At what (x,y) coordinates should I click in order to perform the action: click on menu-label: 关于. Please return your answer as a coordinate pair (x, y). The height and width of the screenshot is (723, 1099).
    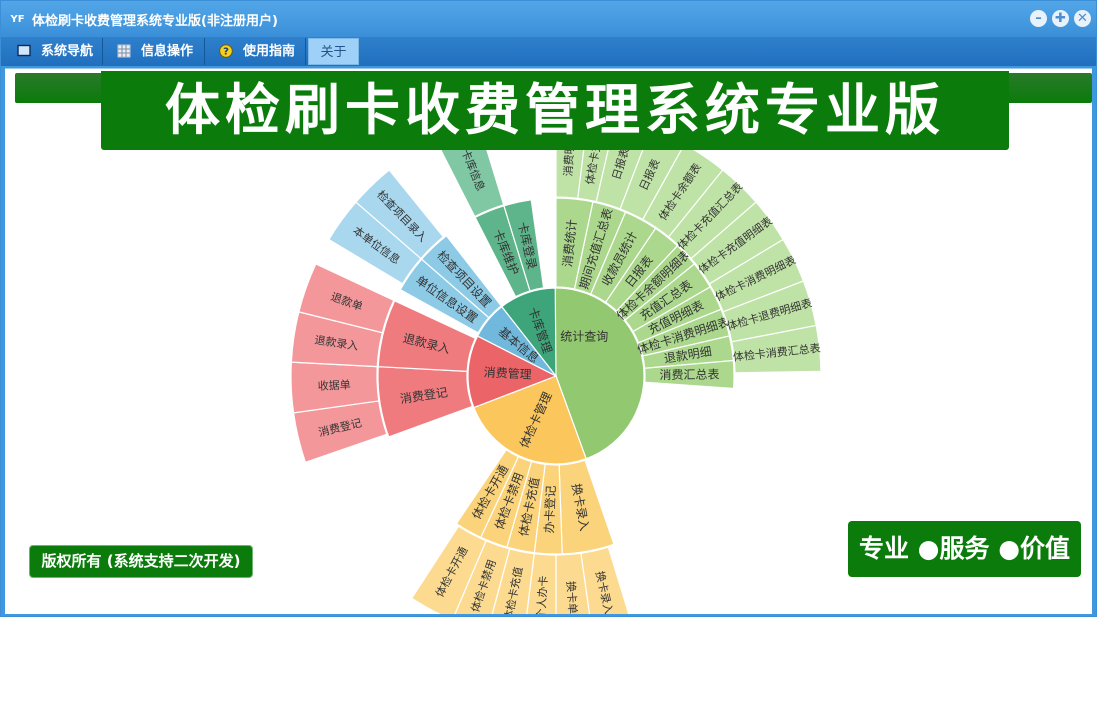
    Looking at the image, I should click on (333, 52).